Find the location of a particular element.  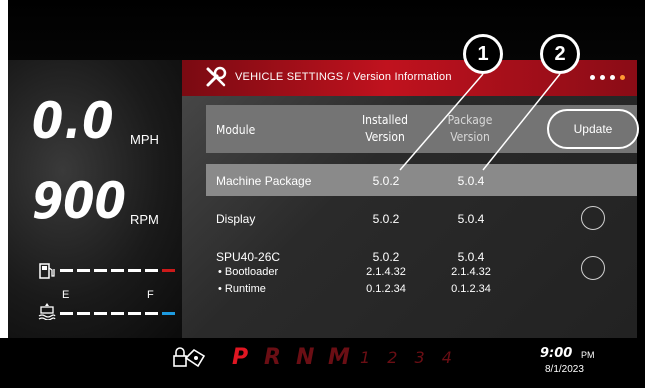

rpm-unit: RPM is located at coordinates (144, 219).